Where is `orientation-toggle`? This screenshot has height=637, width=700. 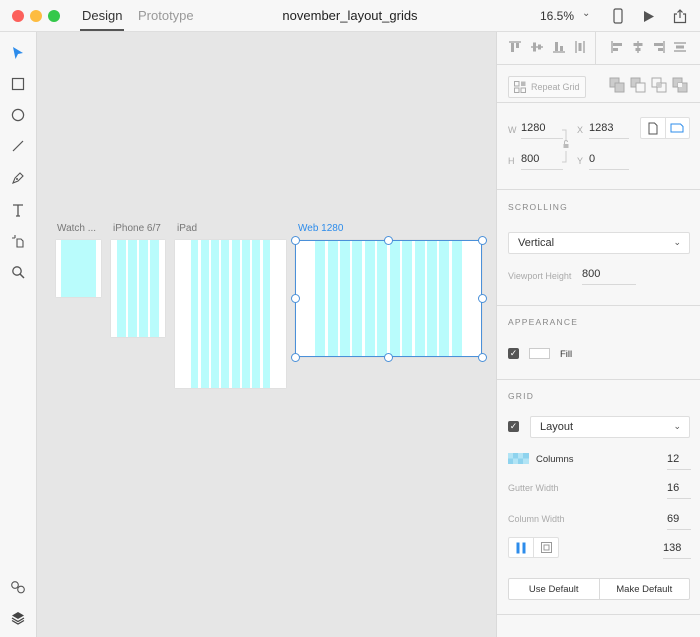 orientation-toggle is located at coordinates (665, 128).